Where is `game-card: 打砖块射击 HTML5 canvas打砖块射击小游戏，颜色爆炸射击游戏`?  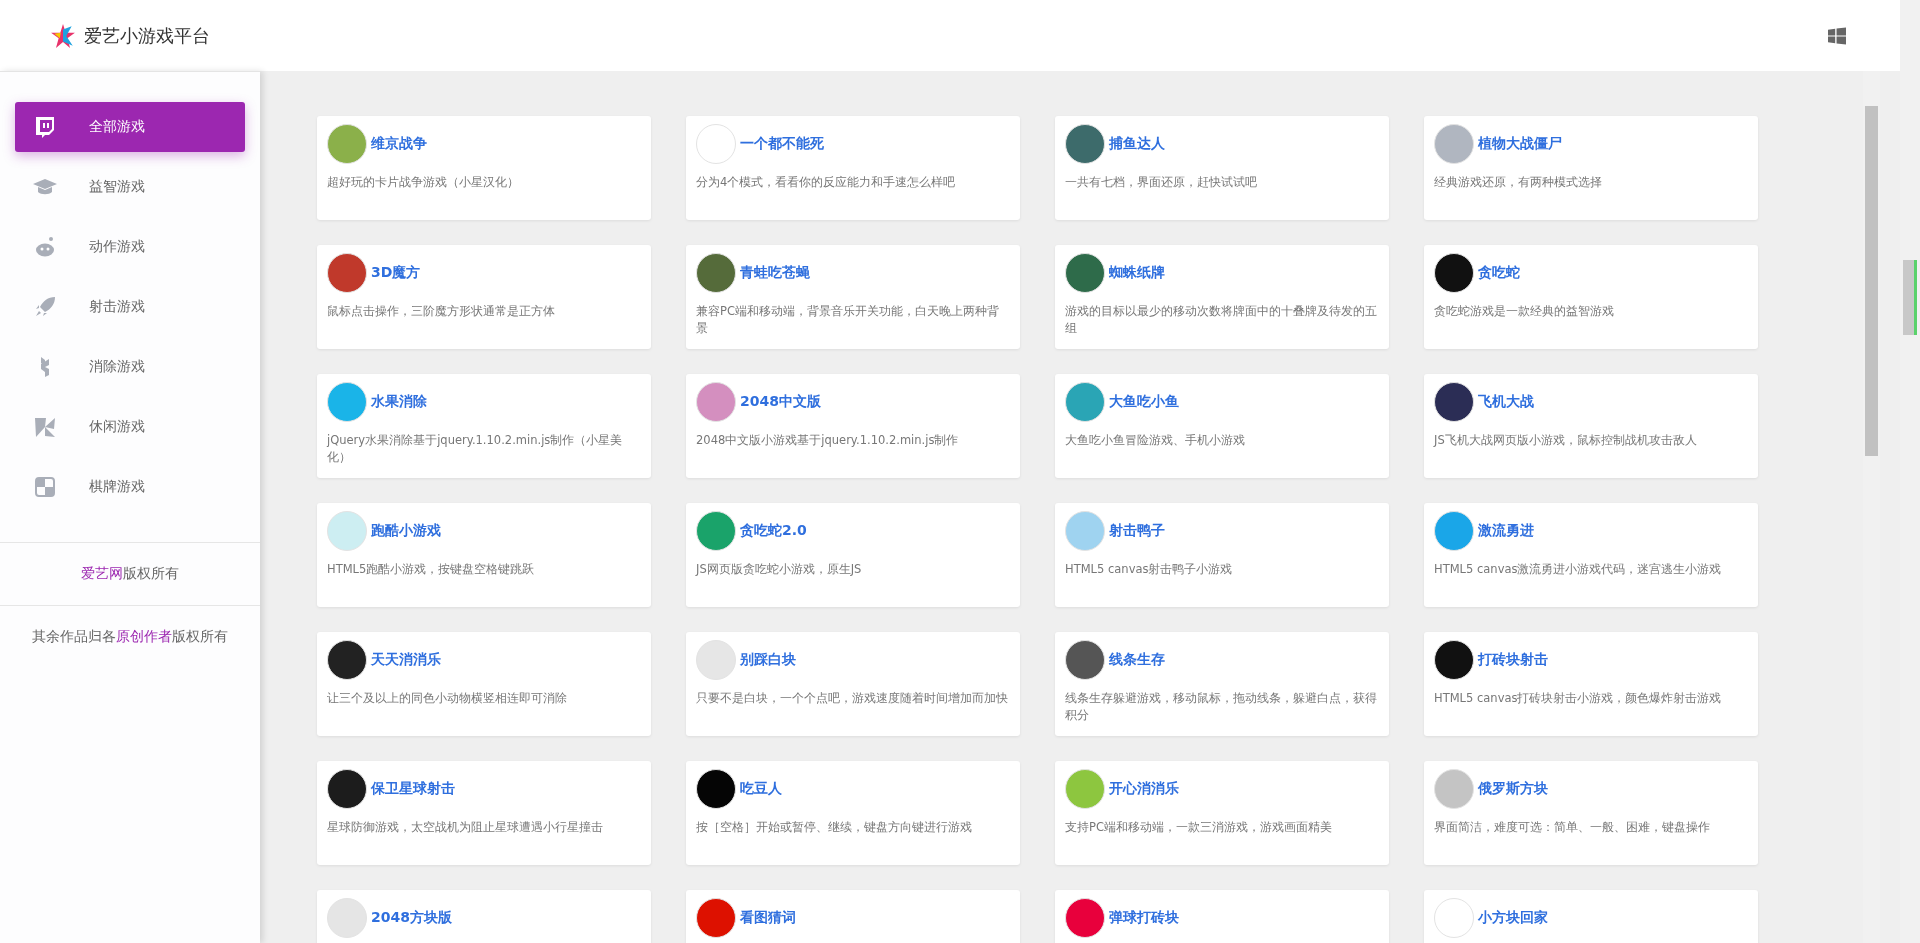
game-card: 打砖块射击 HTML5 canvas打砖块射击小游戏，颜色爆炸射击游戏 is located at coordinates (1591, 684).